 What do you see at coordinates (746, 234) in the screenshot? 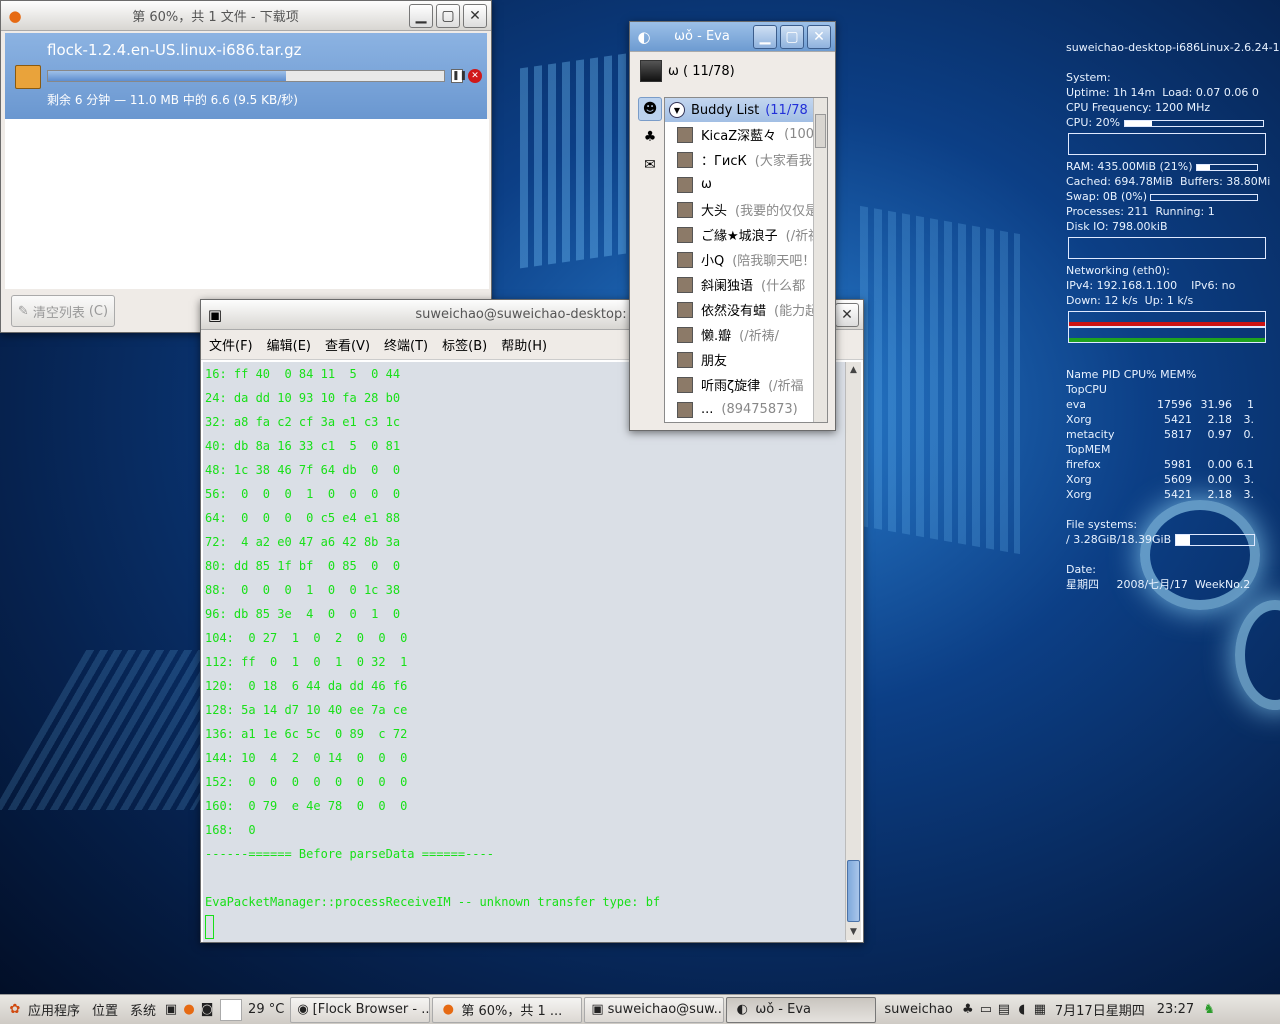
I see `buddy-item: ご緣★城浪子 (/祈祷` at bounding box center [746, 234].